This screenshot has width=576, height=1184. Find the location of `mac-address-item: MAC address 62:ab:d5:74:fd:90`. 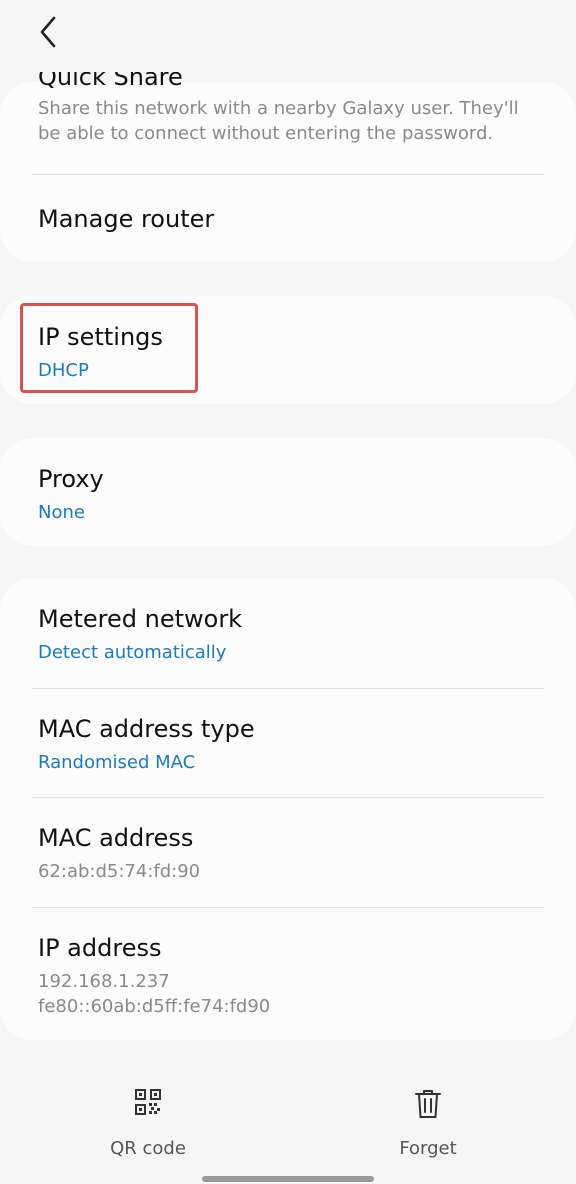

mac-address-item: MAC address 62:ab:d5:74:fd:90 is located at coordinates (291, 853).